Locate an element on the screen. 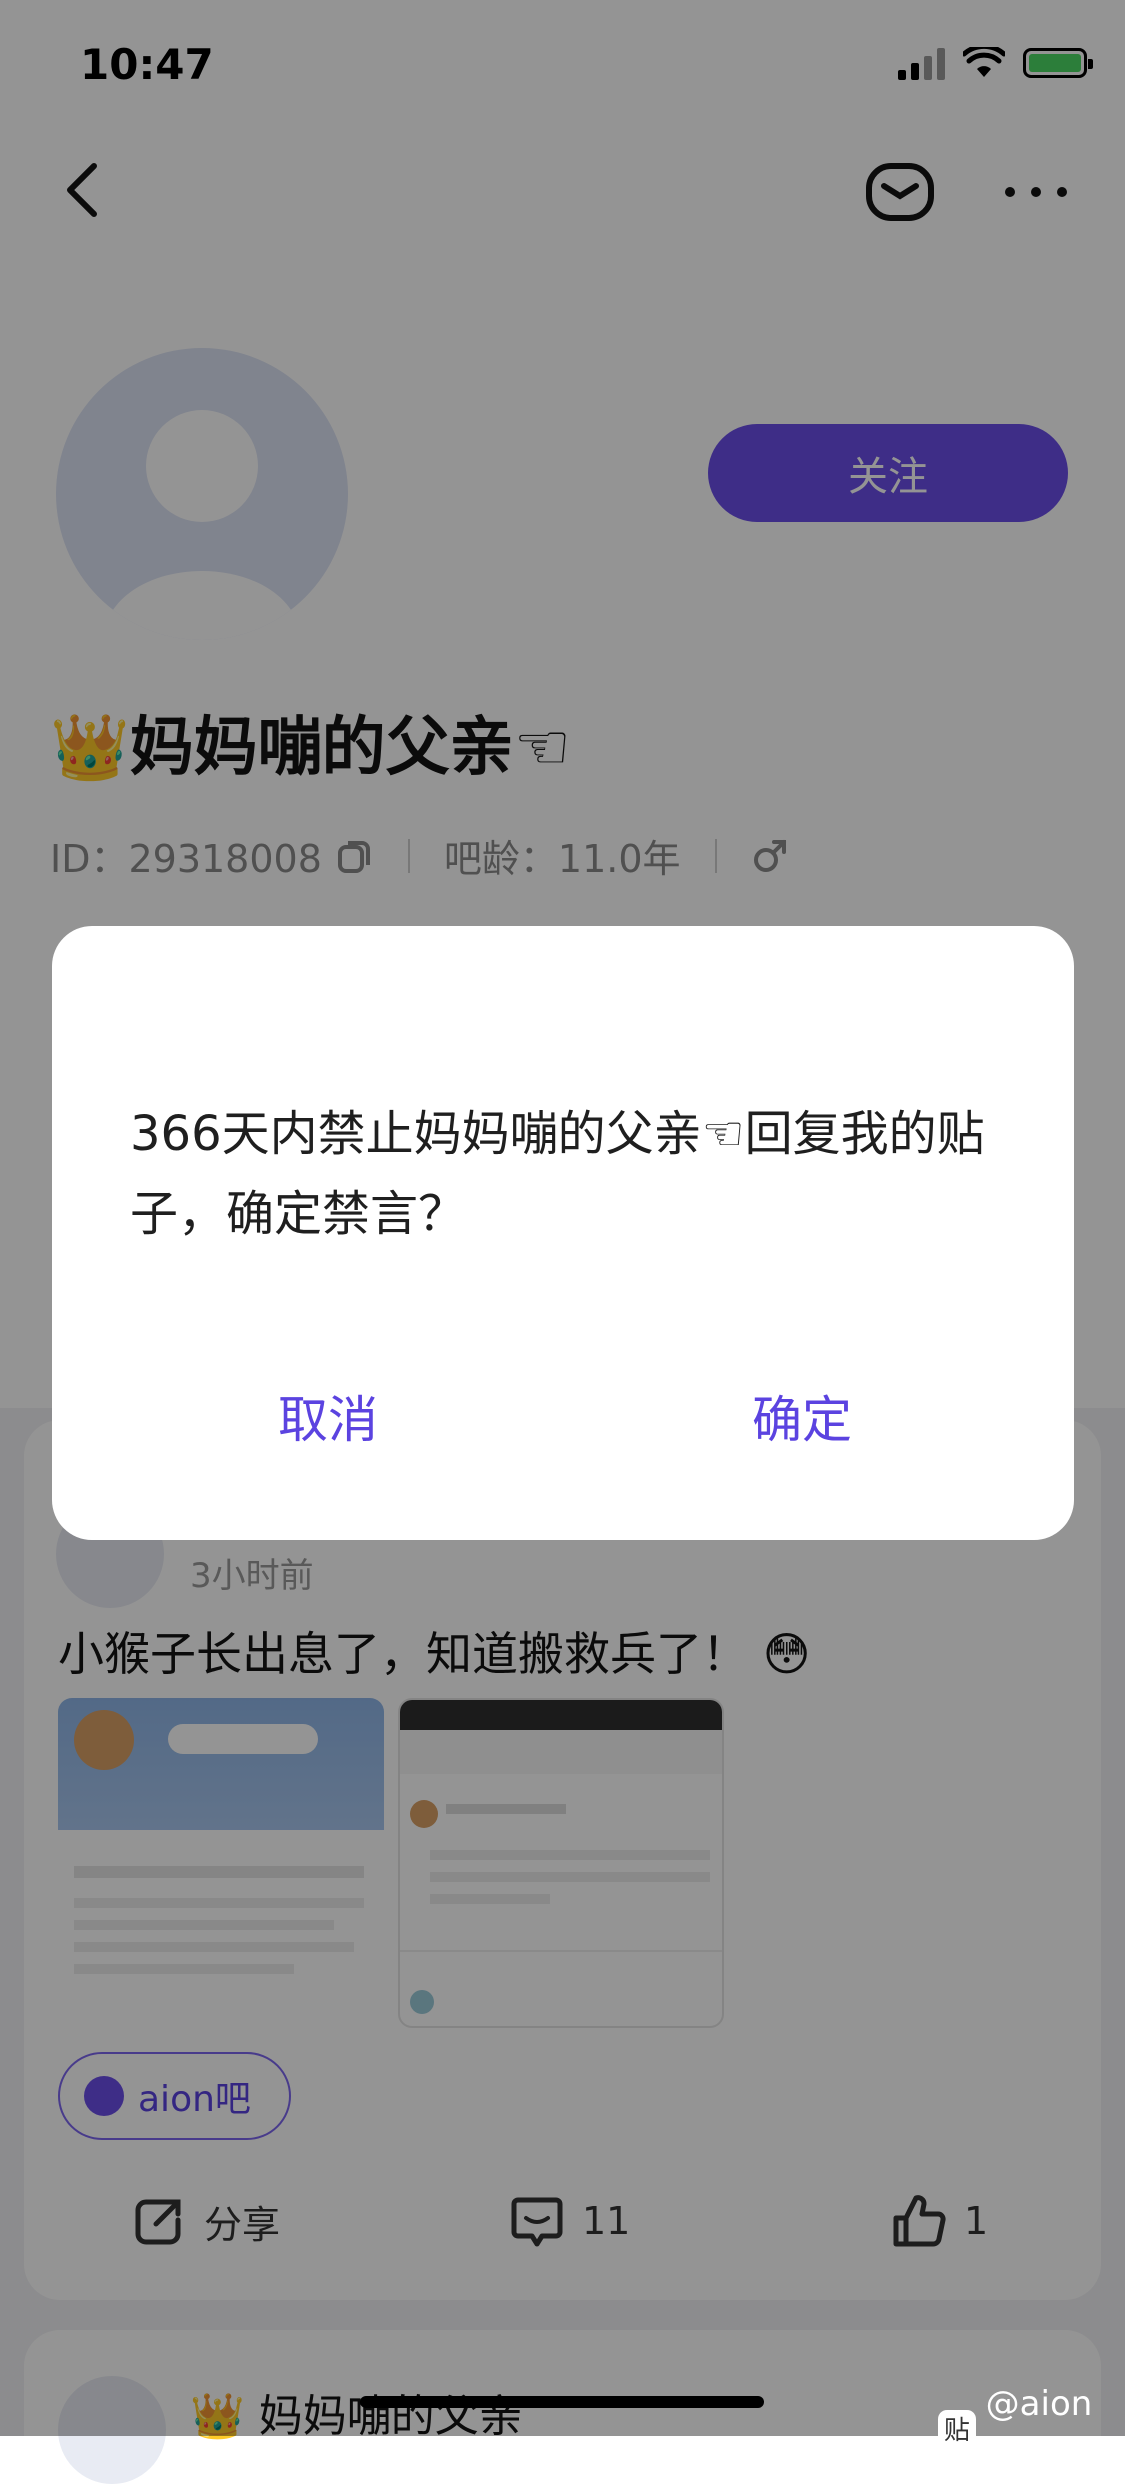 The height and width of the screenshot is (2484, 1125). dialog-message: 366天内禁止妈妈嘣的父亲☜回复我的贴子，确定禁言？ is located at coordinates (557, 1174).